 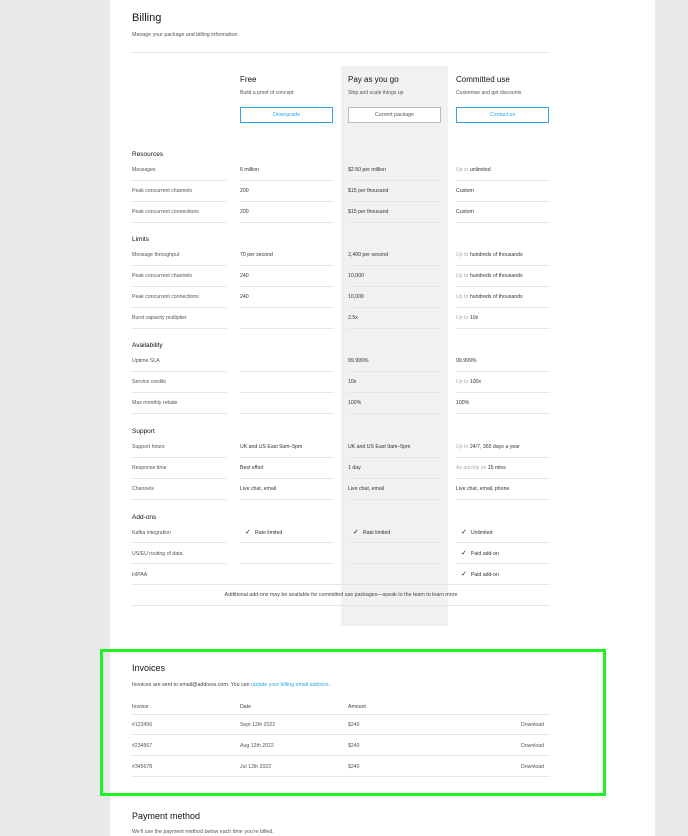 What do you see at coordinates (489, 93) in the screenshot?
I see `plan-committed-tagline: Customise and get discounts` at bounding box center [489, 93].